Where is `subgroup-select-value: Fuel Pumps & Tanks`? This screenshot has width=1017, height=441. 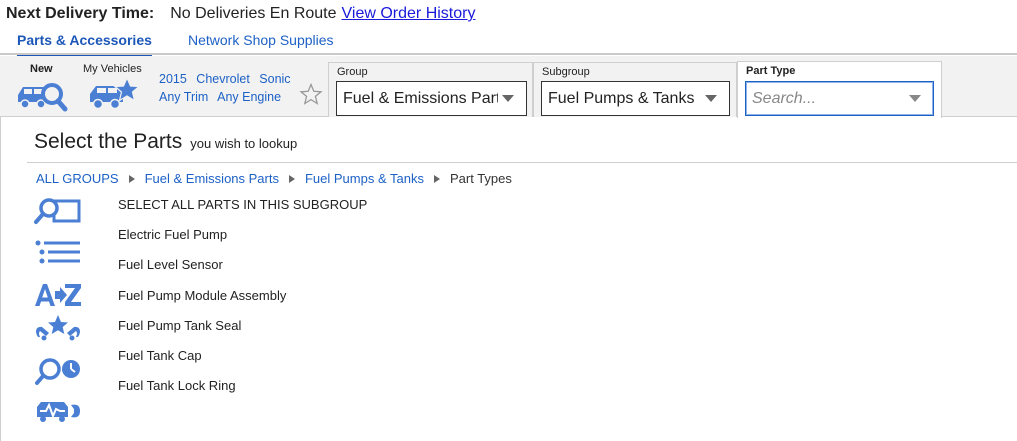
subgroup-select-value: Fuel Pumps & Tanks is located at coordinates (621, 98).